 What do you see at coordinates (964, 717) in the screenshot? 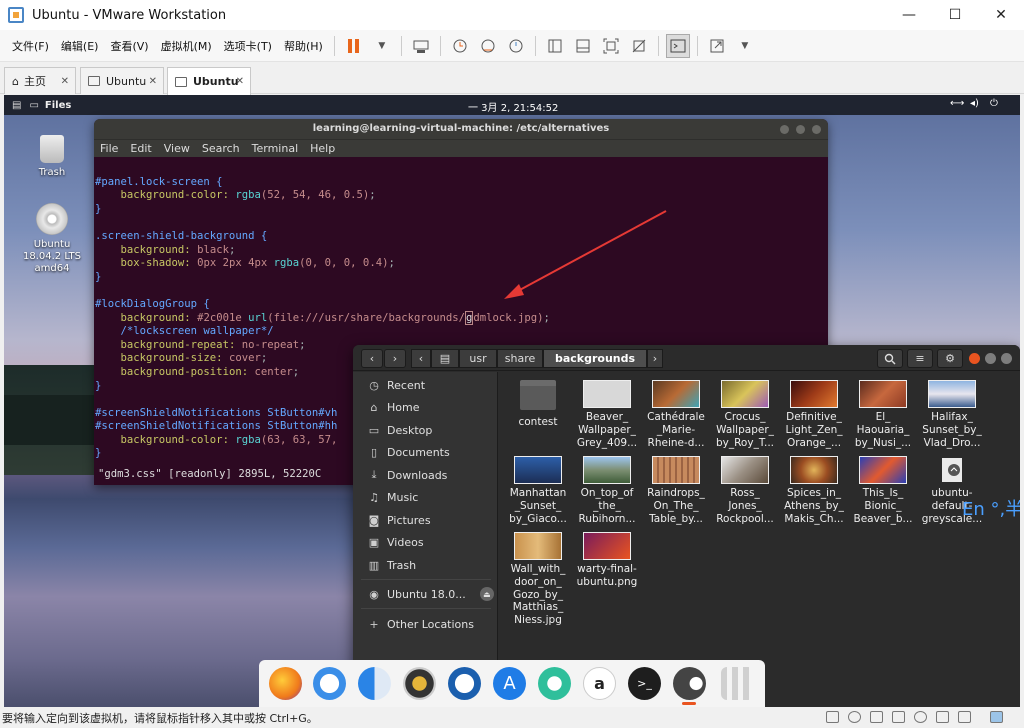
I see `display-icon` at bounding box center [964, 717].